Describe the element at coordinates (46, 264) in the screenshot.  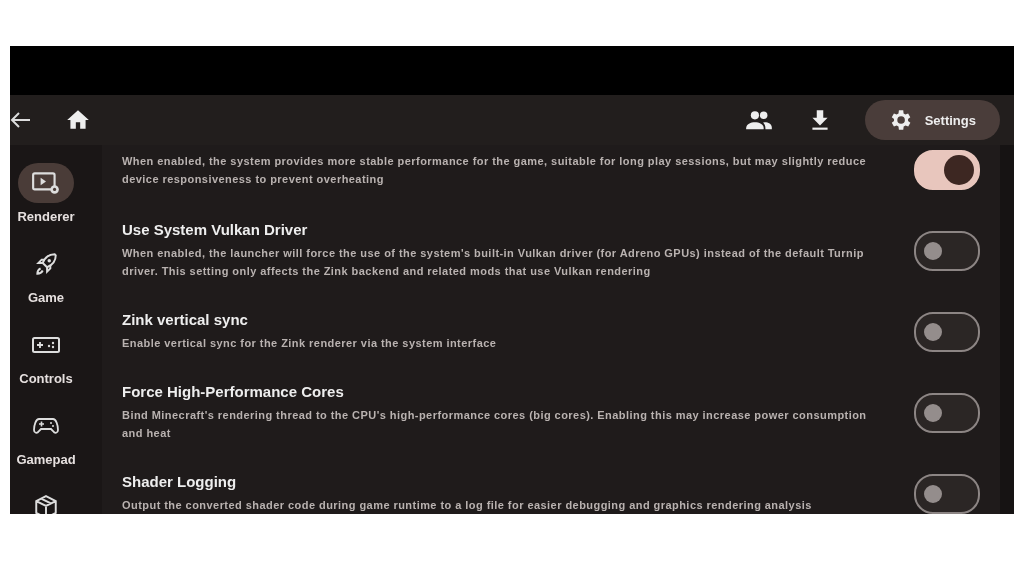
I see `rocket-icon` at that location.